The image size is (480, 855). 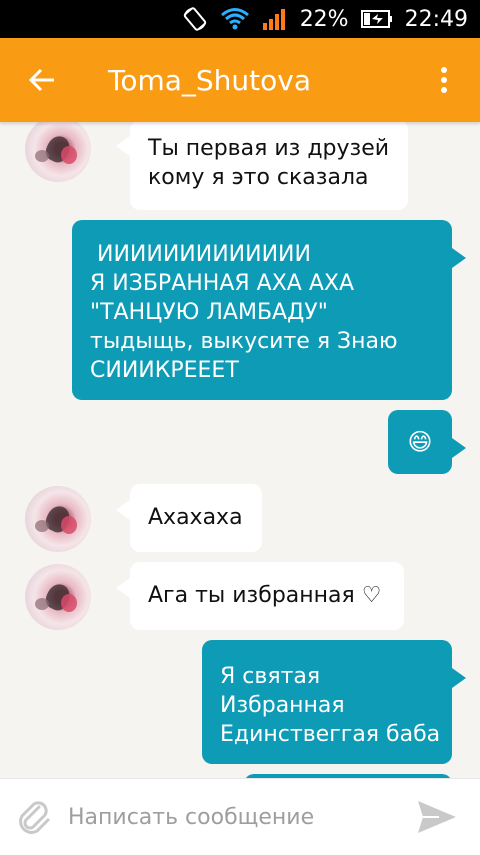 I want to click on message-text: Ты первая из друзей, so click(x=269, y=148).